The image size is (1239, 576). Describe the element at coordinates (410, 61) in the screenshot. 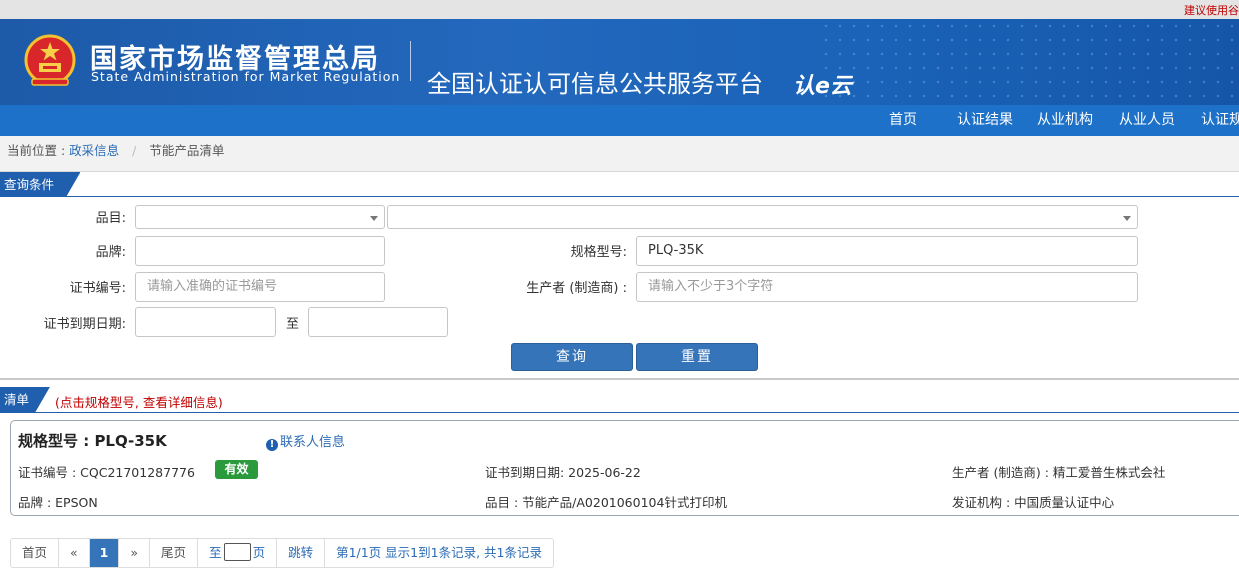

I see `banner-divider` at that location.